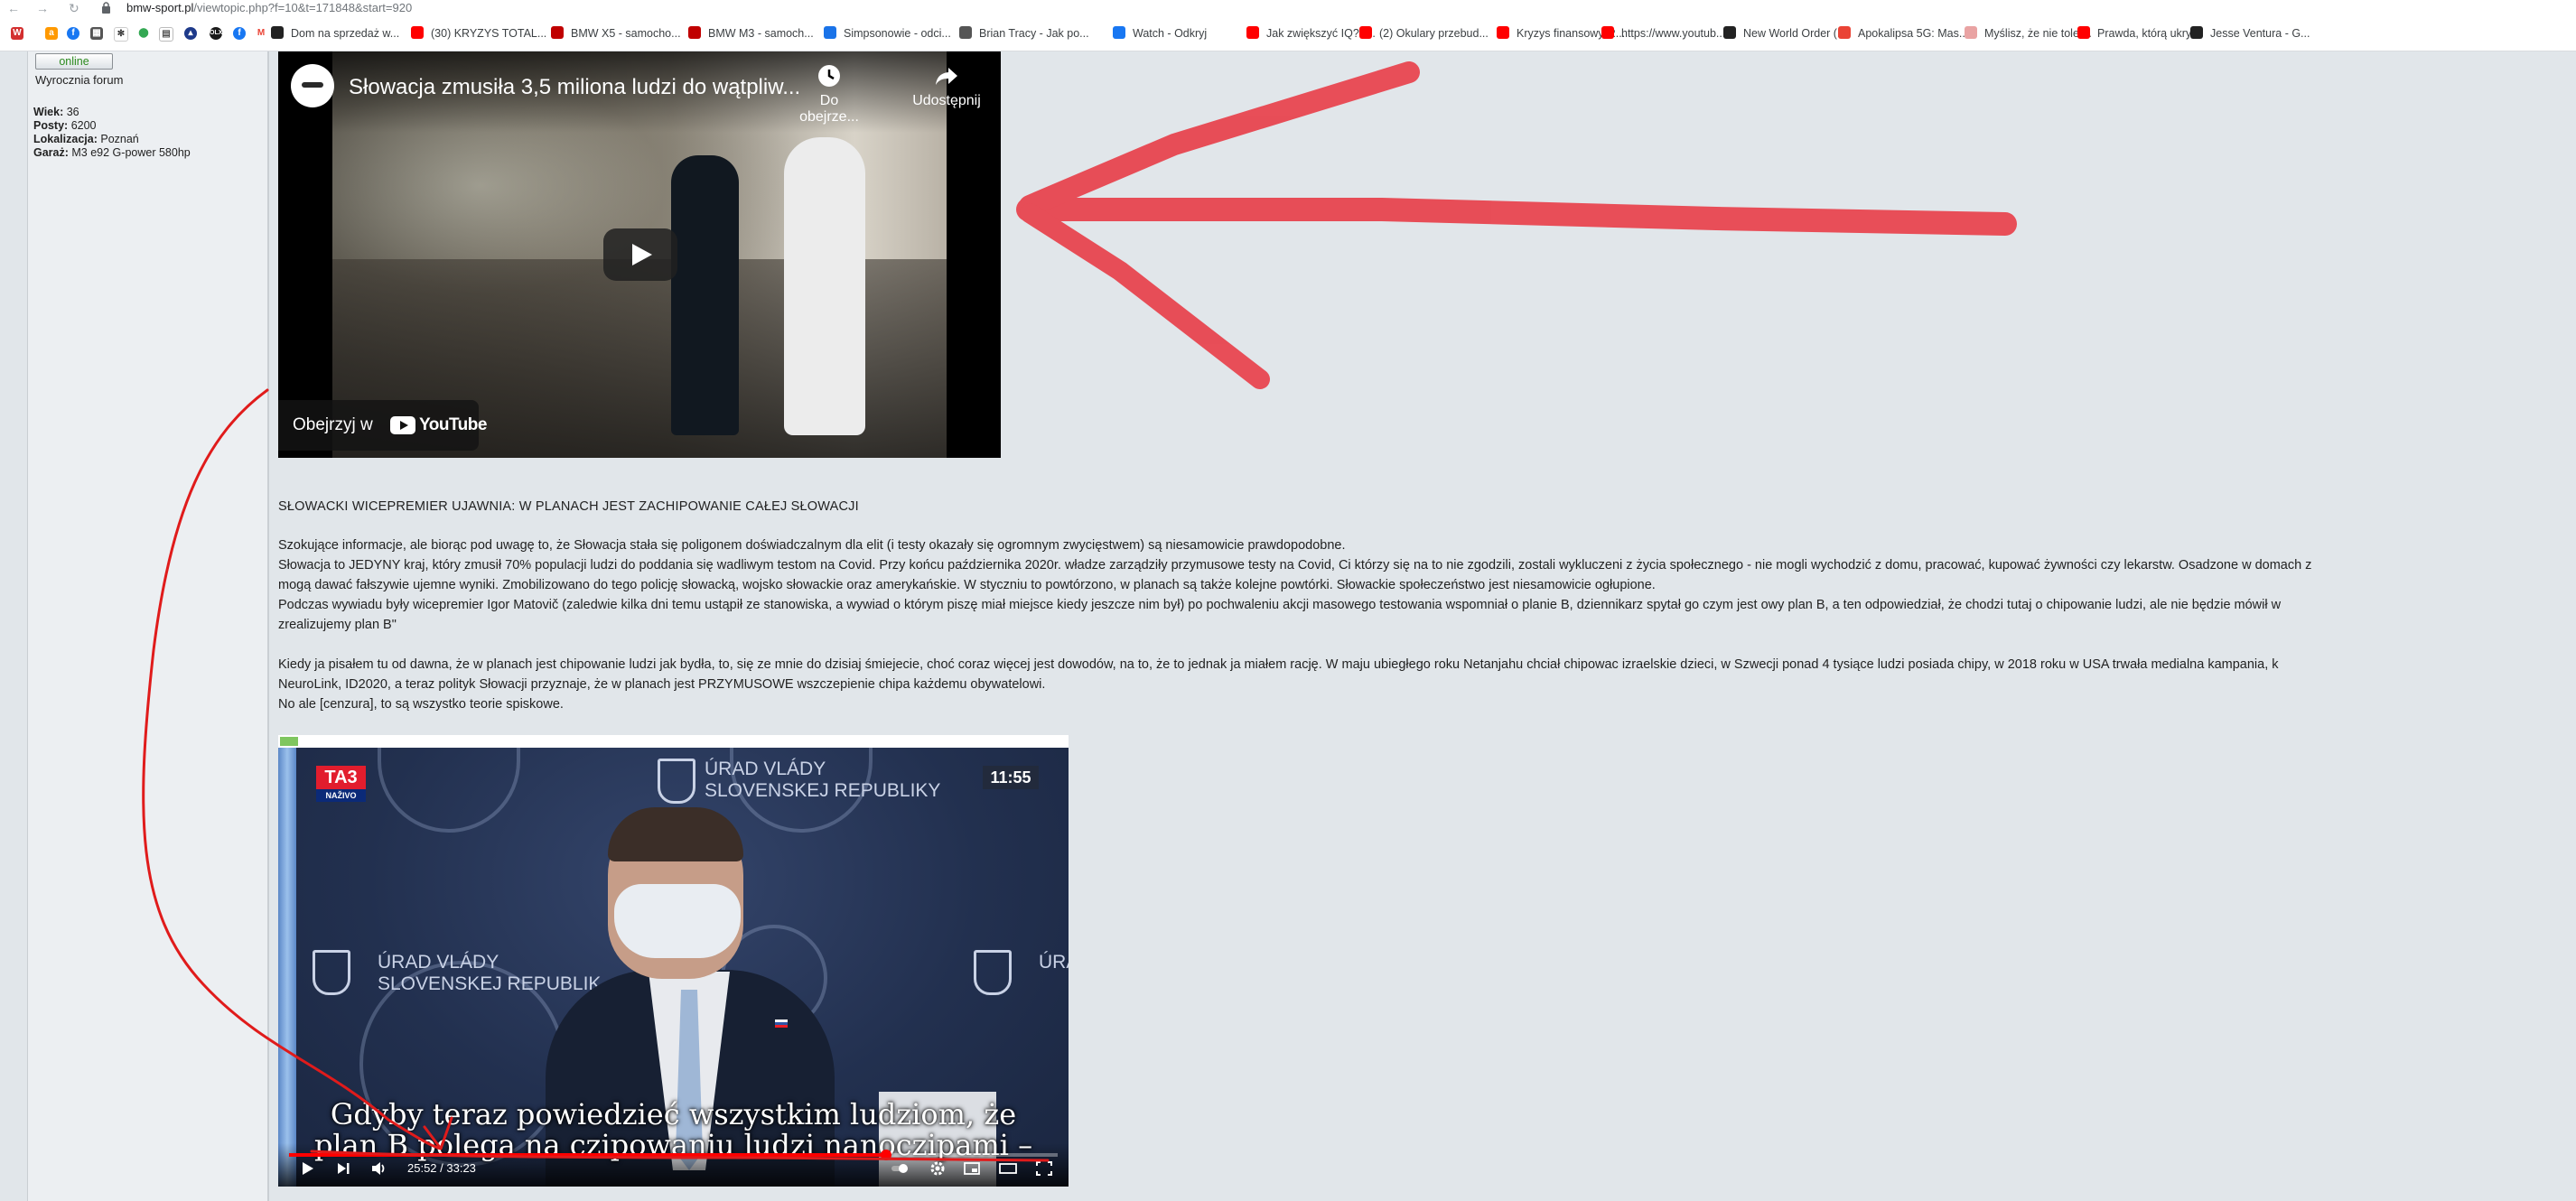  I want to click on bookmark-icon: ▦, so click(96, 33).